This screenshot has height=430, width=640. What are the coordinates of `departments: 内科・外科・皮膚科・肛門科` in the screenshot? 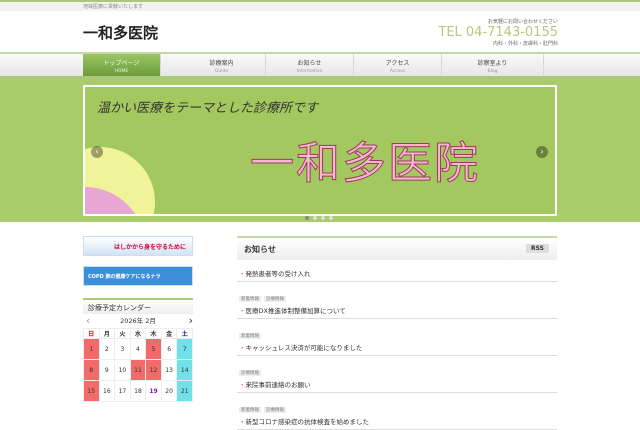 It's located at (525, 44).